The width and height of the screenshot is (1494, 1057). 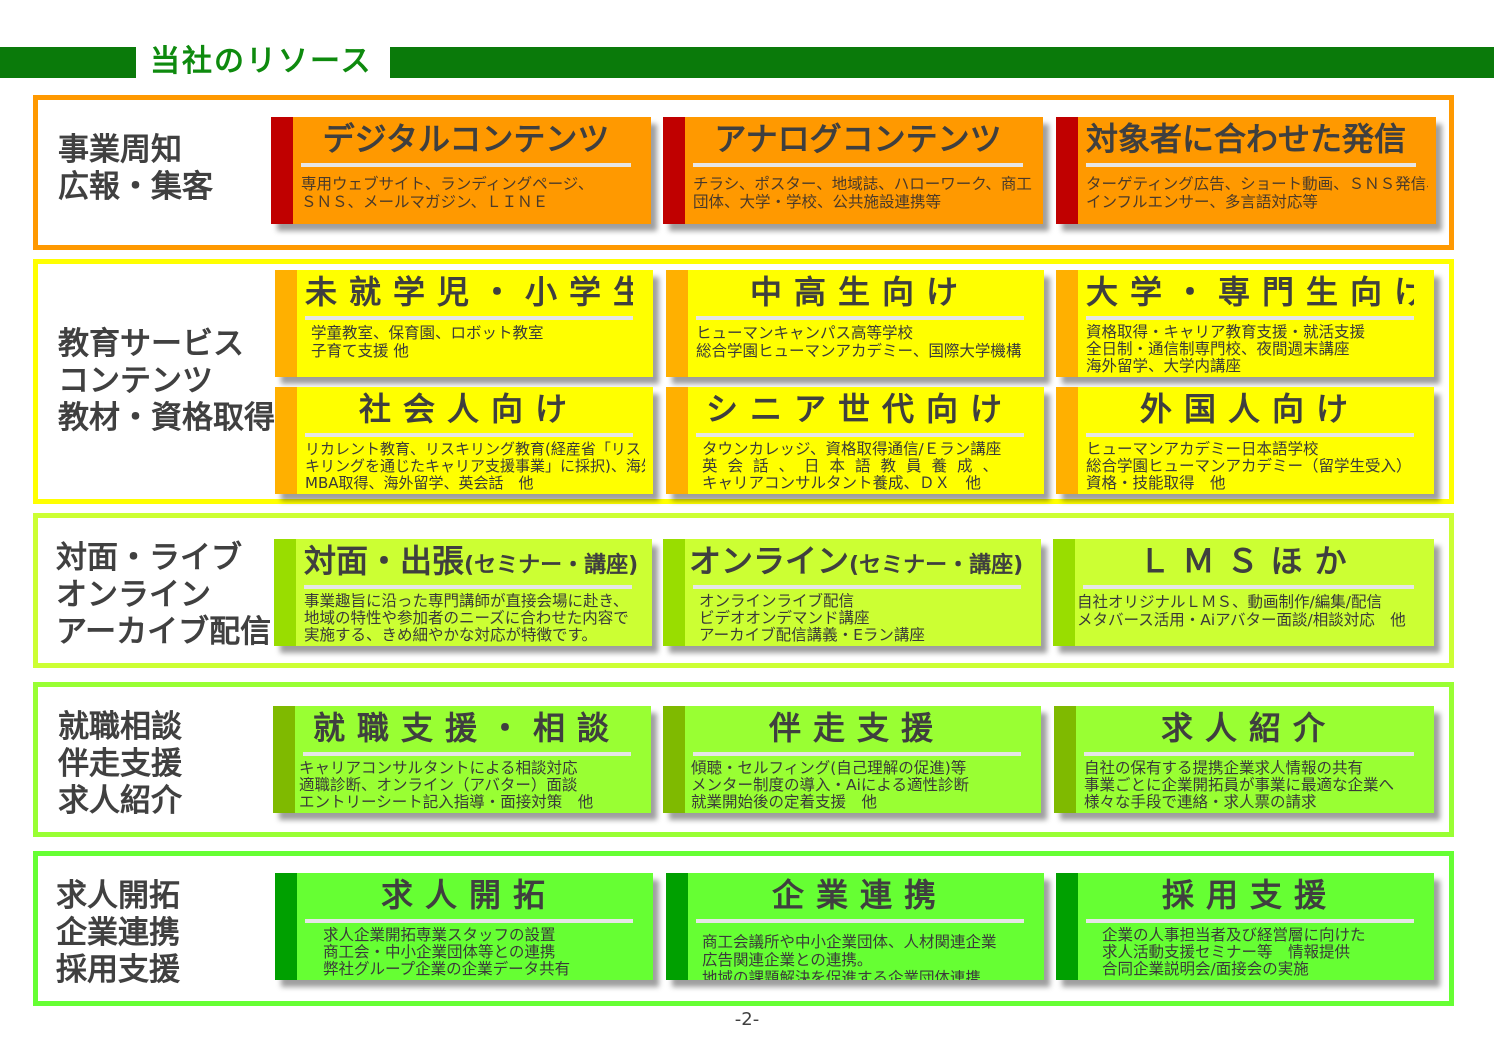 What do you see at coordinates (164, 595) in the screenshot?
I see `section-label: 対面・ライブ オンライン アーカイブ配信` at bounding box center [164, 595].